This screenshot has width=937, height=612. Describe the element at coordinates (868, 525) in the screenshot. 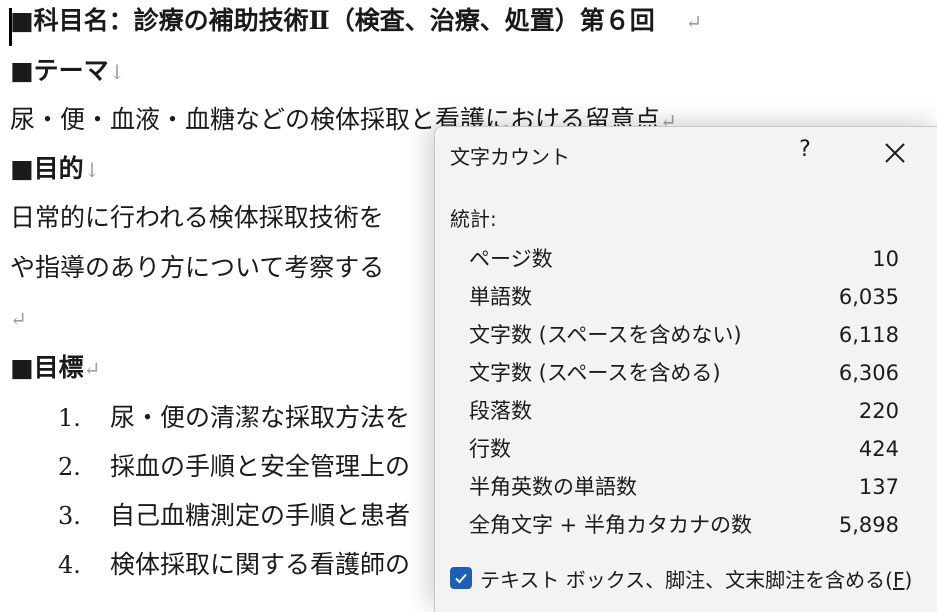

I see `stat-value: 5,898` at that location.